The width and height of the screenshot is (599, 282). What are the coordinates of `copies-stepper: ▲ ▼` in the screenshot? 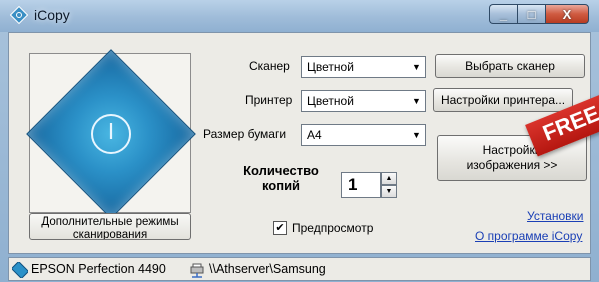 It's located at (389, 185).